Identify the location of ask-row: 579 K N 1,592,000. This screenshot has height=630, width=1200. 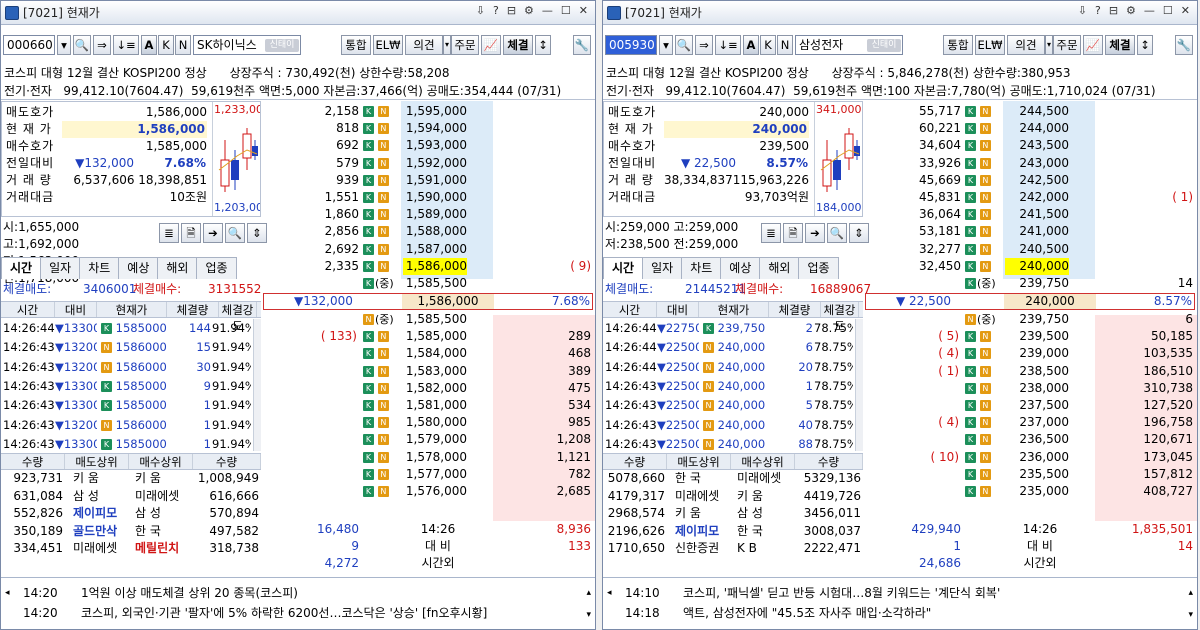
(428, 163).